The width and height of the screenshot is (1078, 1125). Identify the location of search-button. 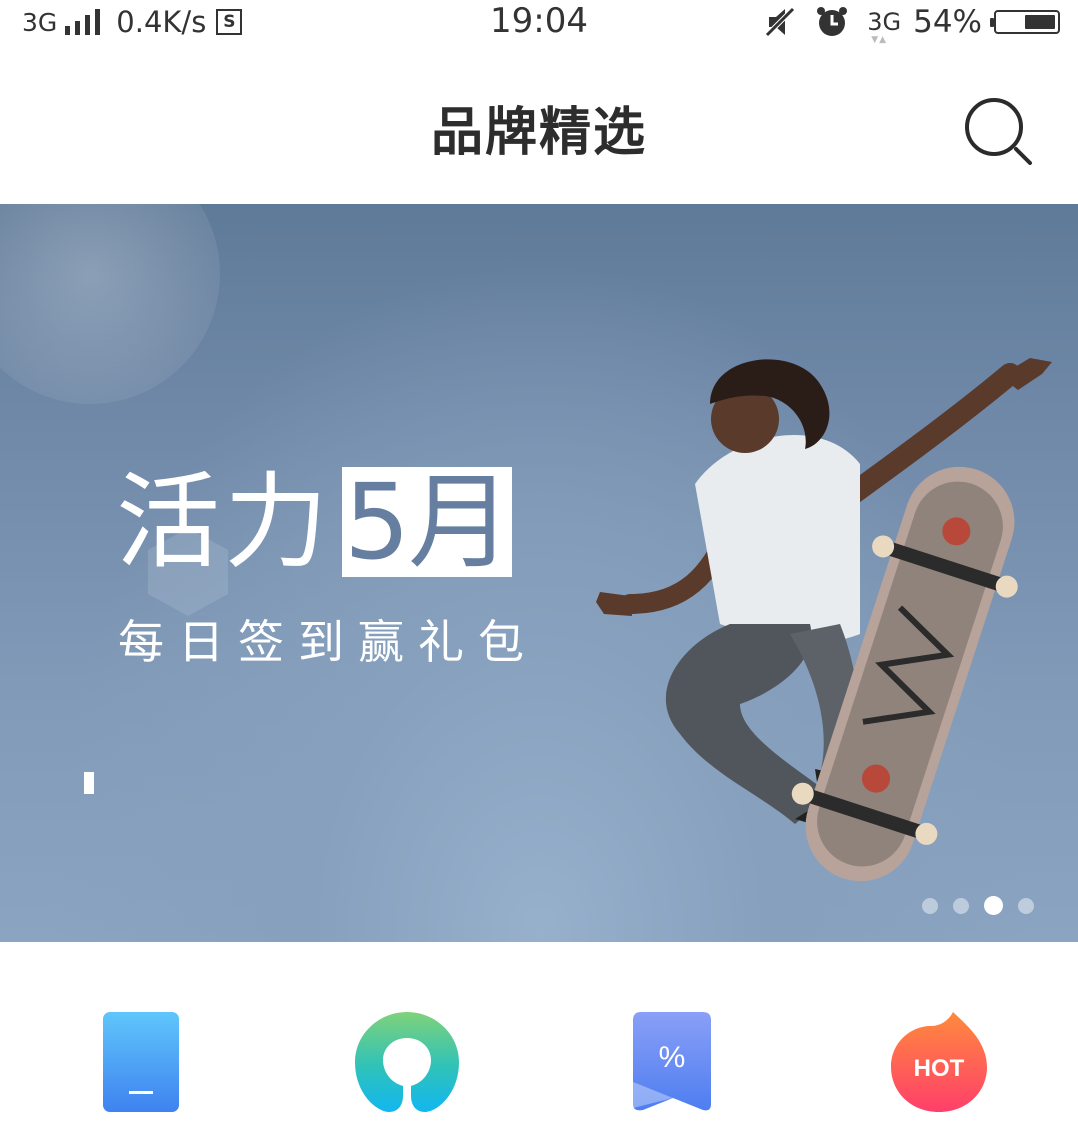
(999, 131).